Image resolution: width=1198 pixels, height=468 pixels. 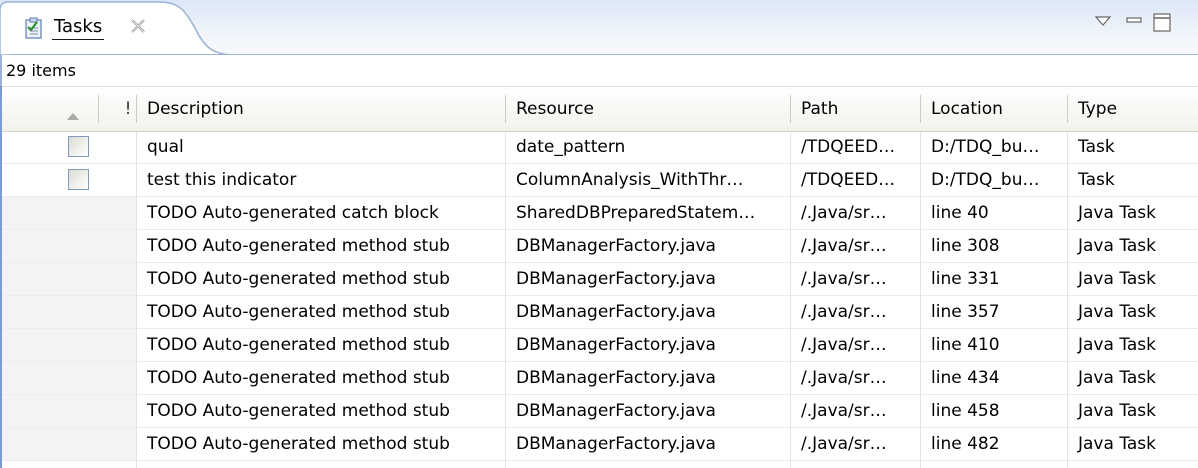 What do you see at coordinates (648, 109) in the screenshot?
I see `column-header-resource: Resource` at bounding box center [648, 109].